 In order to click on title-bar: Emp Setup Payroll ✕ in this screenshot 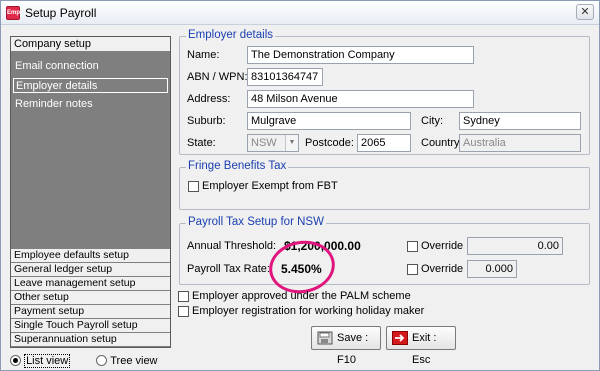, I will do `click(300, 13)`.